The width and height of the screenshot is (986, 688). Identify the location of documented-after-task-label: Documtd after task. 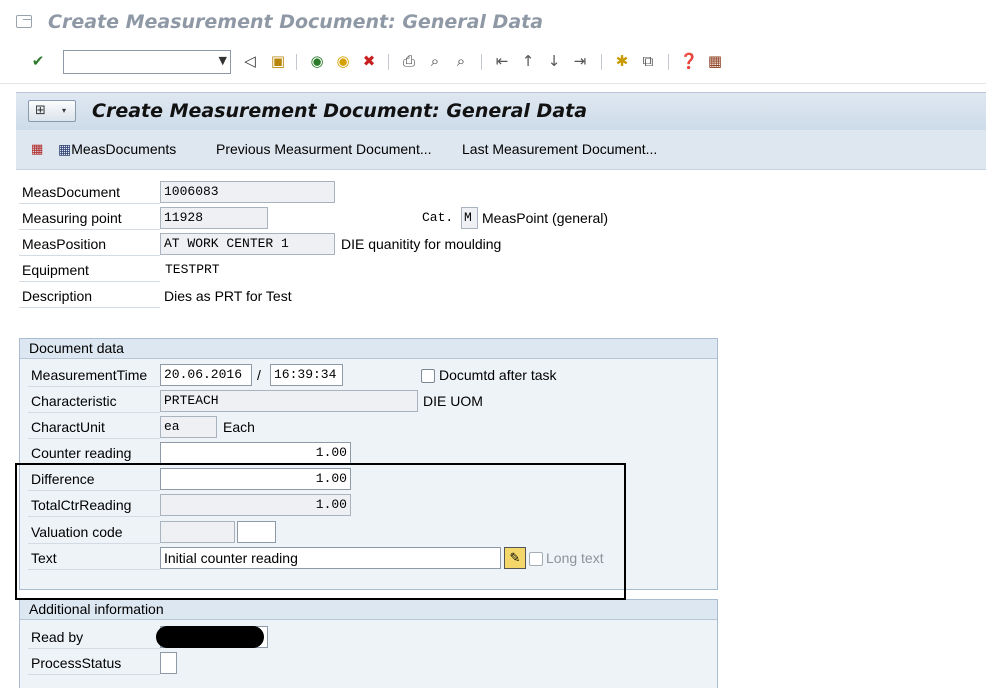
(498, 375).